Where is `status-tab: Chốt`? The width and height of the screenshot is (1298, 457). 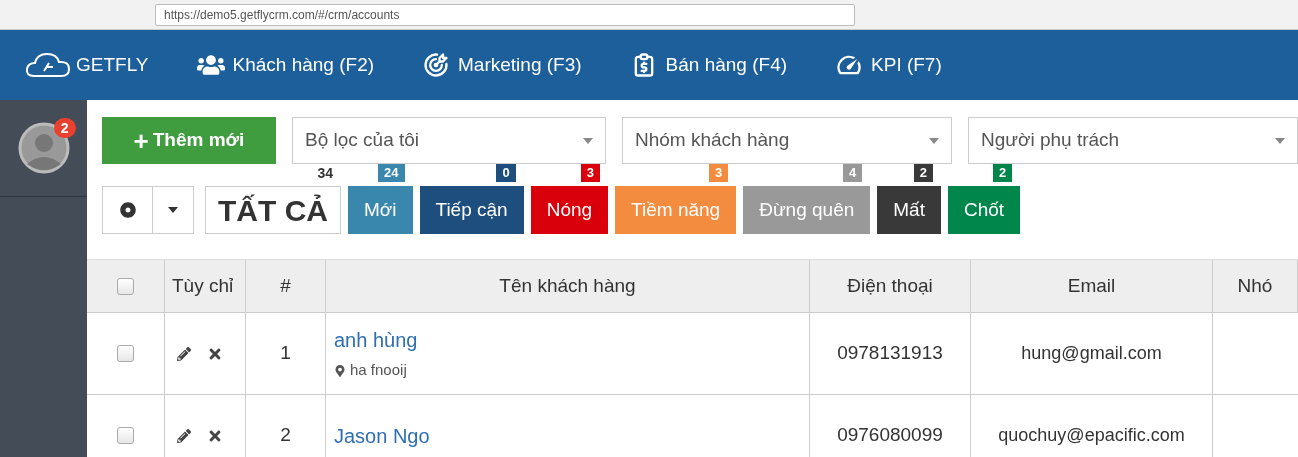 status-tab: Chốt is located at coordinates (984, 210).